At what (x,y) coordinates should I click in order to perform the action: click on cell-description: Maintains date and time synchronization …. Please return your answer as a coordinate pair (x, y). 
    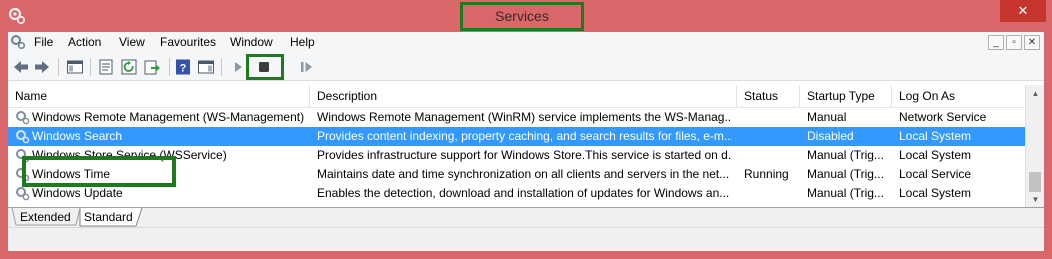
    Looking at the image, I should click on (523, 174).